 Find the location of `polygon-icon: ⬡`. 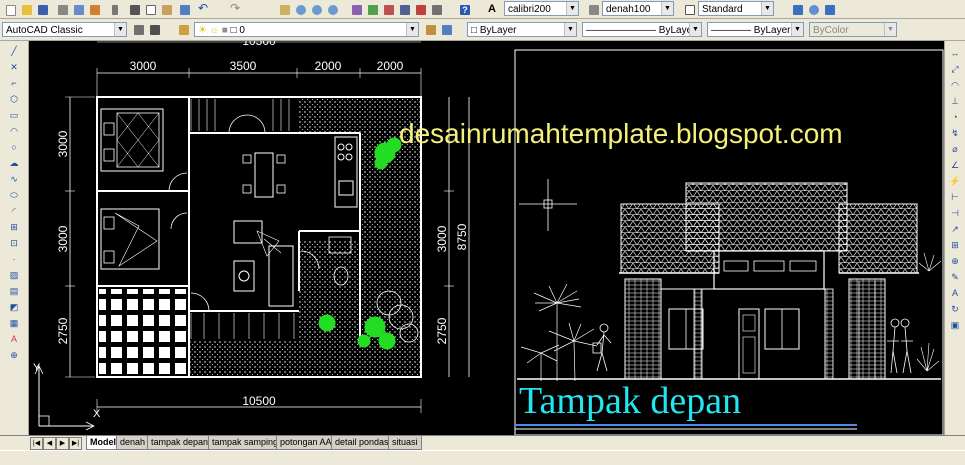

polygon-icon: ⬡ is located at coordinates (14, 99).